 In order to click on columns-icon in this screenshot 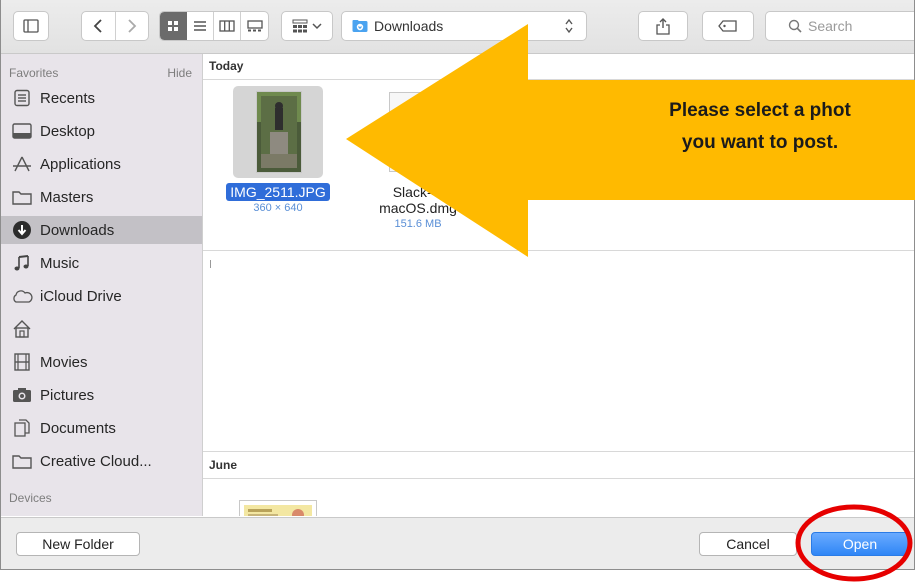, I will do `click(227, 26)`.